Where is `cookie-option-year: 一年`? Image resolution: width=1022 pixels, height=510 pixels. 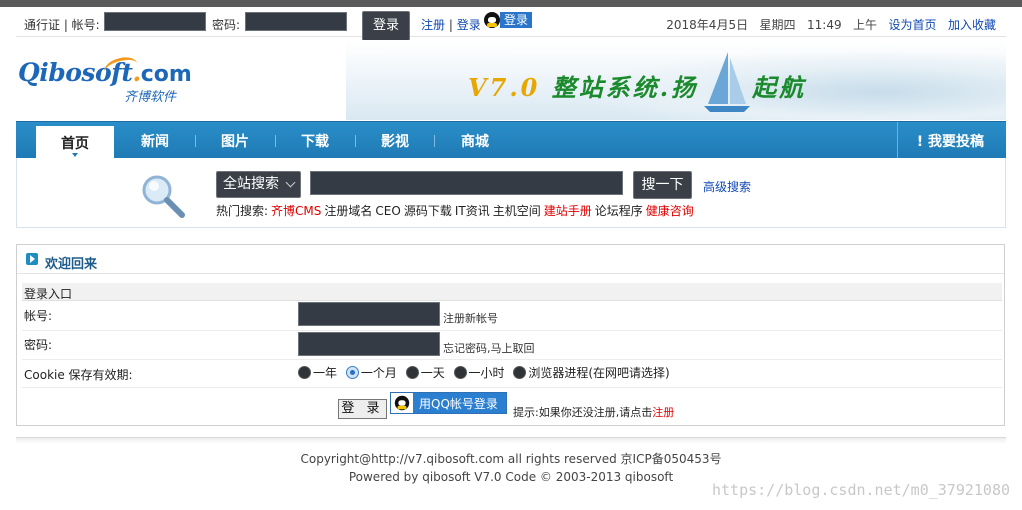
cookie-option-year: 一年 is located at coordinates (317, 372).